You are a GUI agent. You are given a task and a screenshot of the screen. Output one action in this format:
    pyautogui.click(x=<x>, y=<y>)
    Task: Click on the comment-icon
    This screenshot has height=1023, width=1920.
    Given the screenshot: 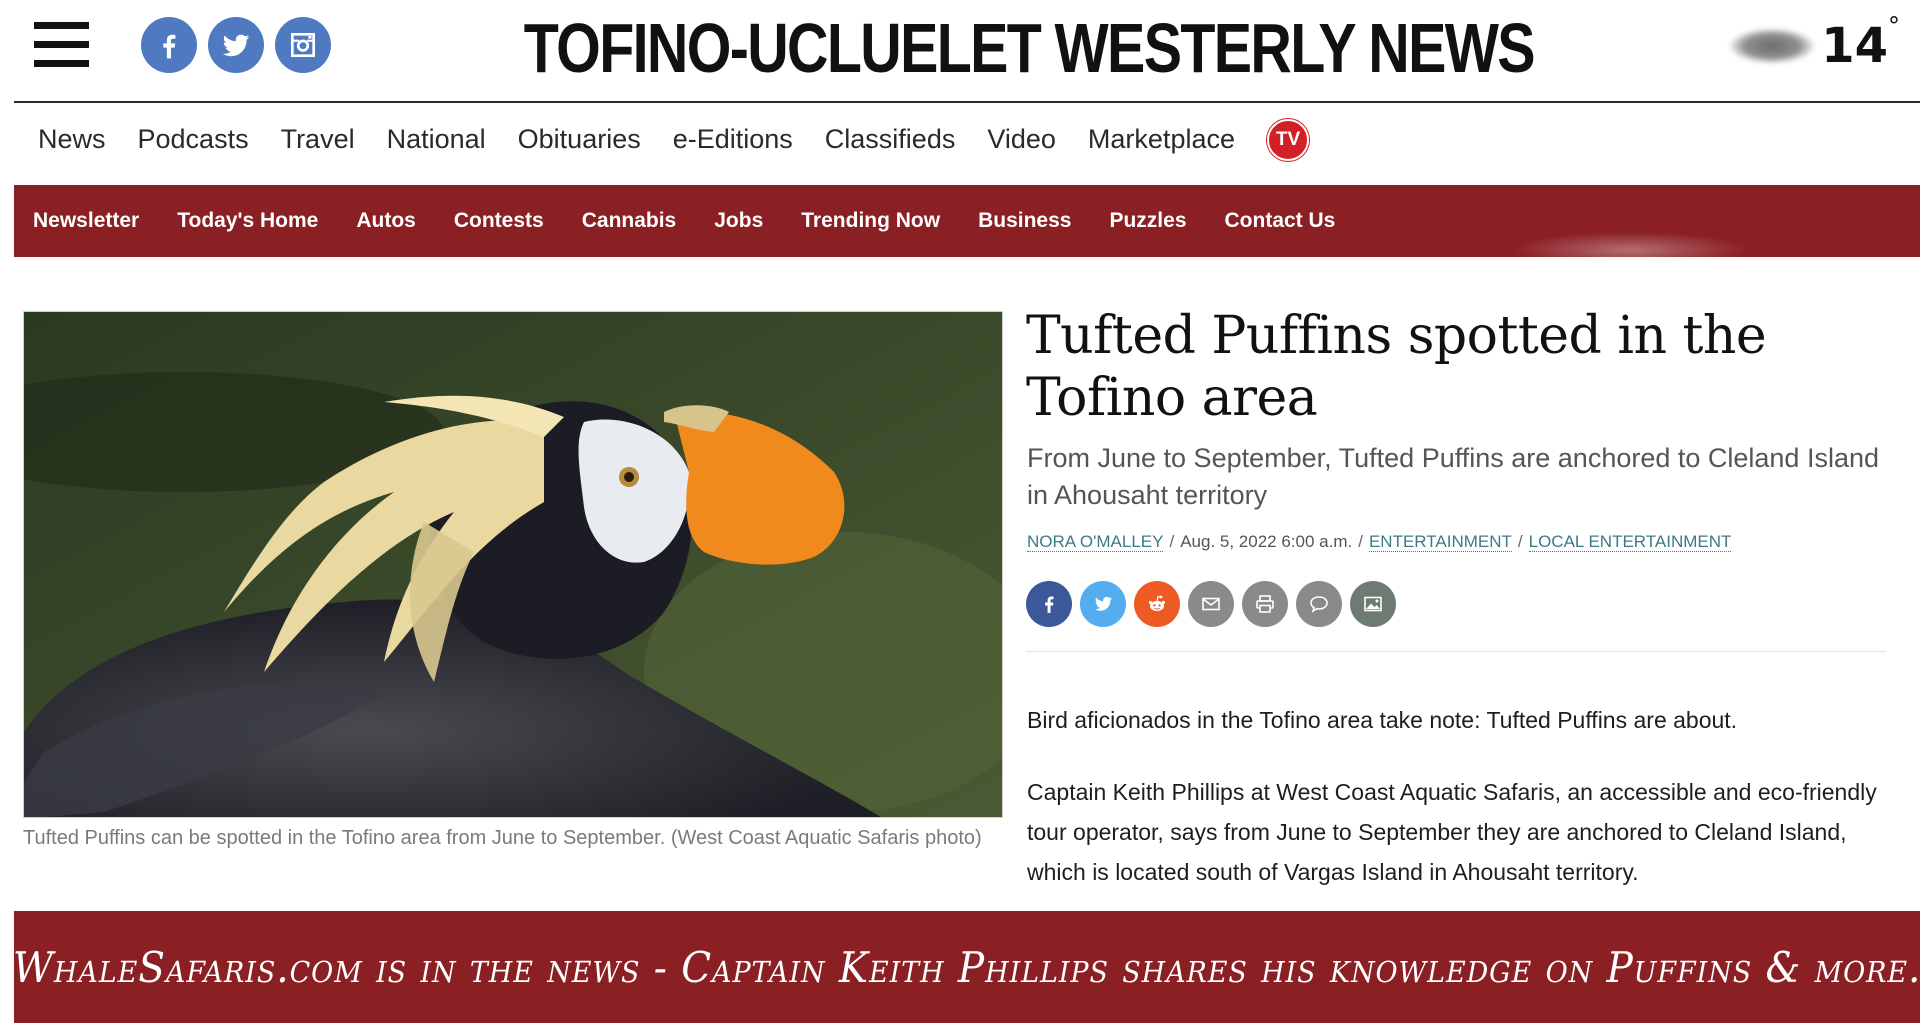 What is the action you would take?
    pyautogui.click(x=1319, y=604)
    